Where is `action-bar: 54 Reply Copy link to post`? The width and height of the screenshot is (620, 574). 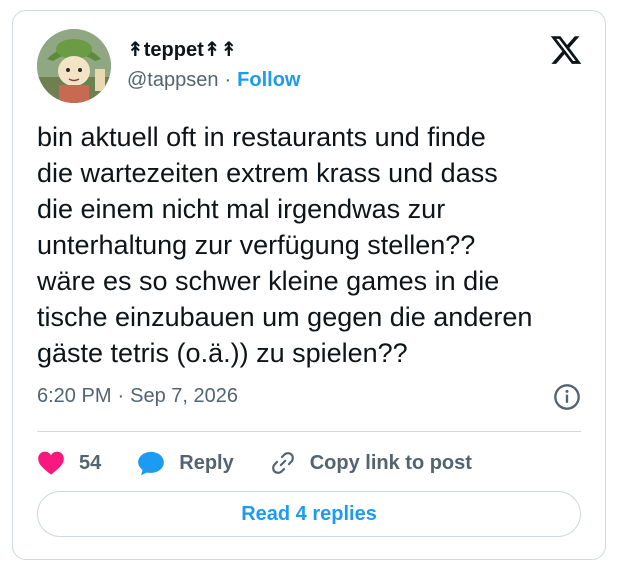
action-bar: 54 Reply Copy link to post is located at coordinates (272, 463).